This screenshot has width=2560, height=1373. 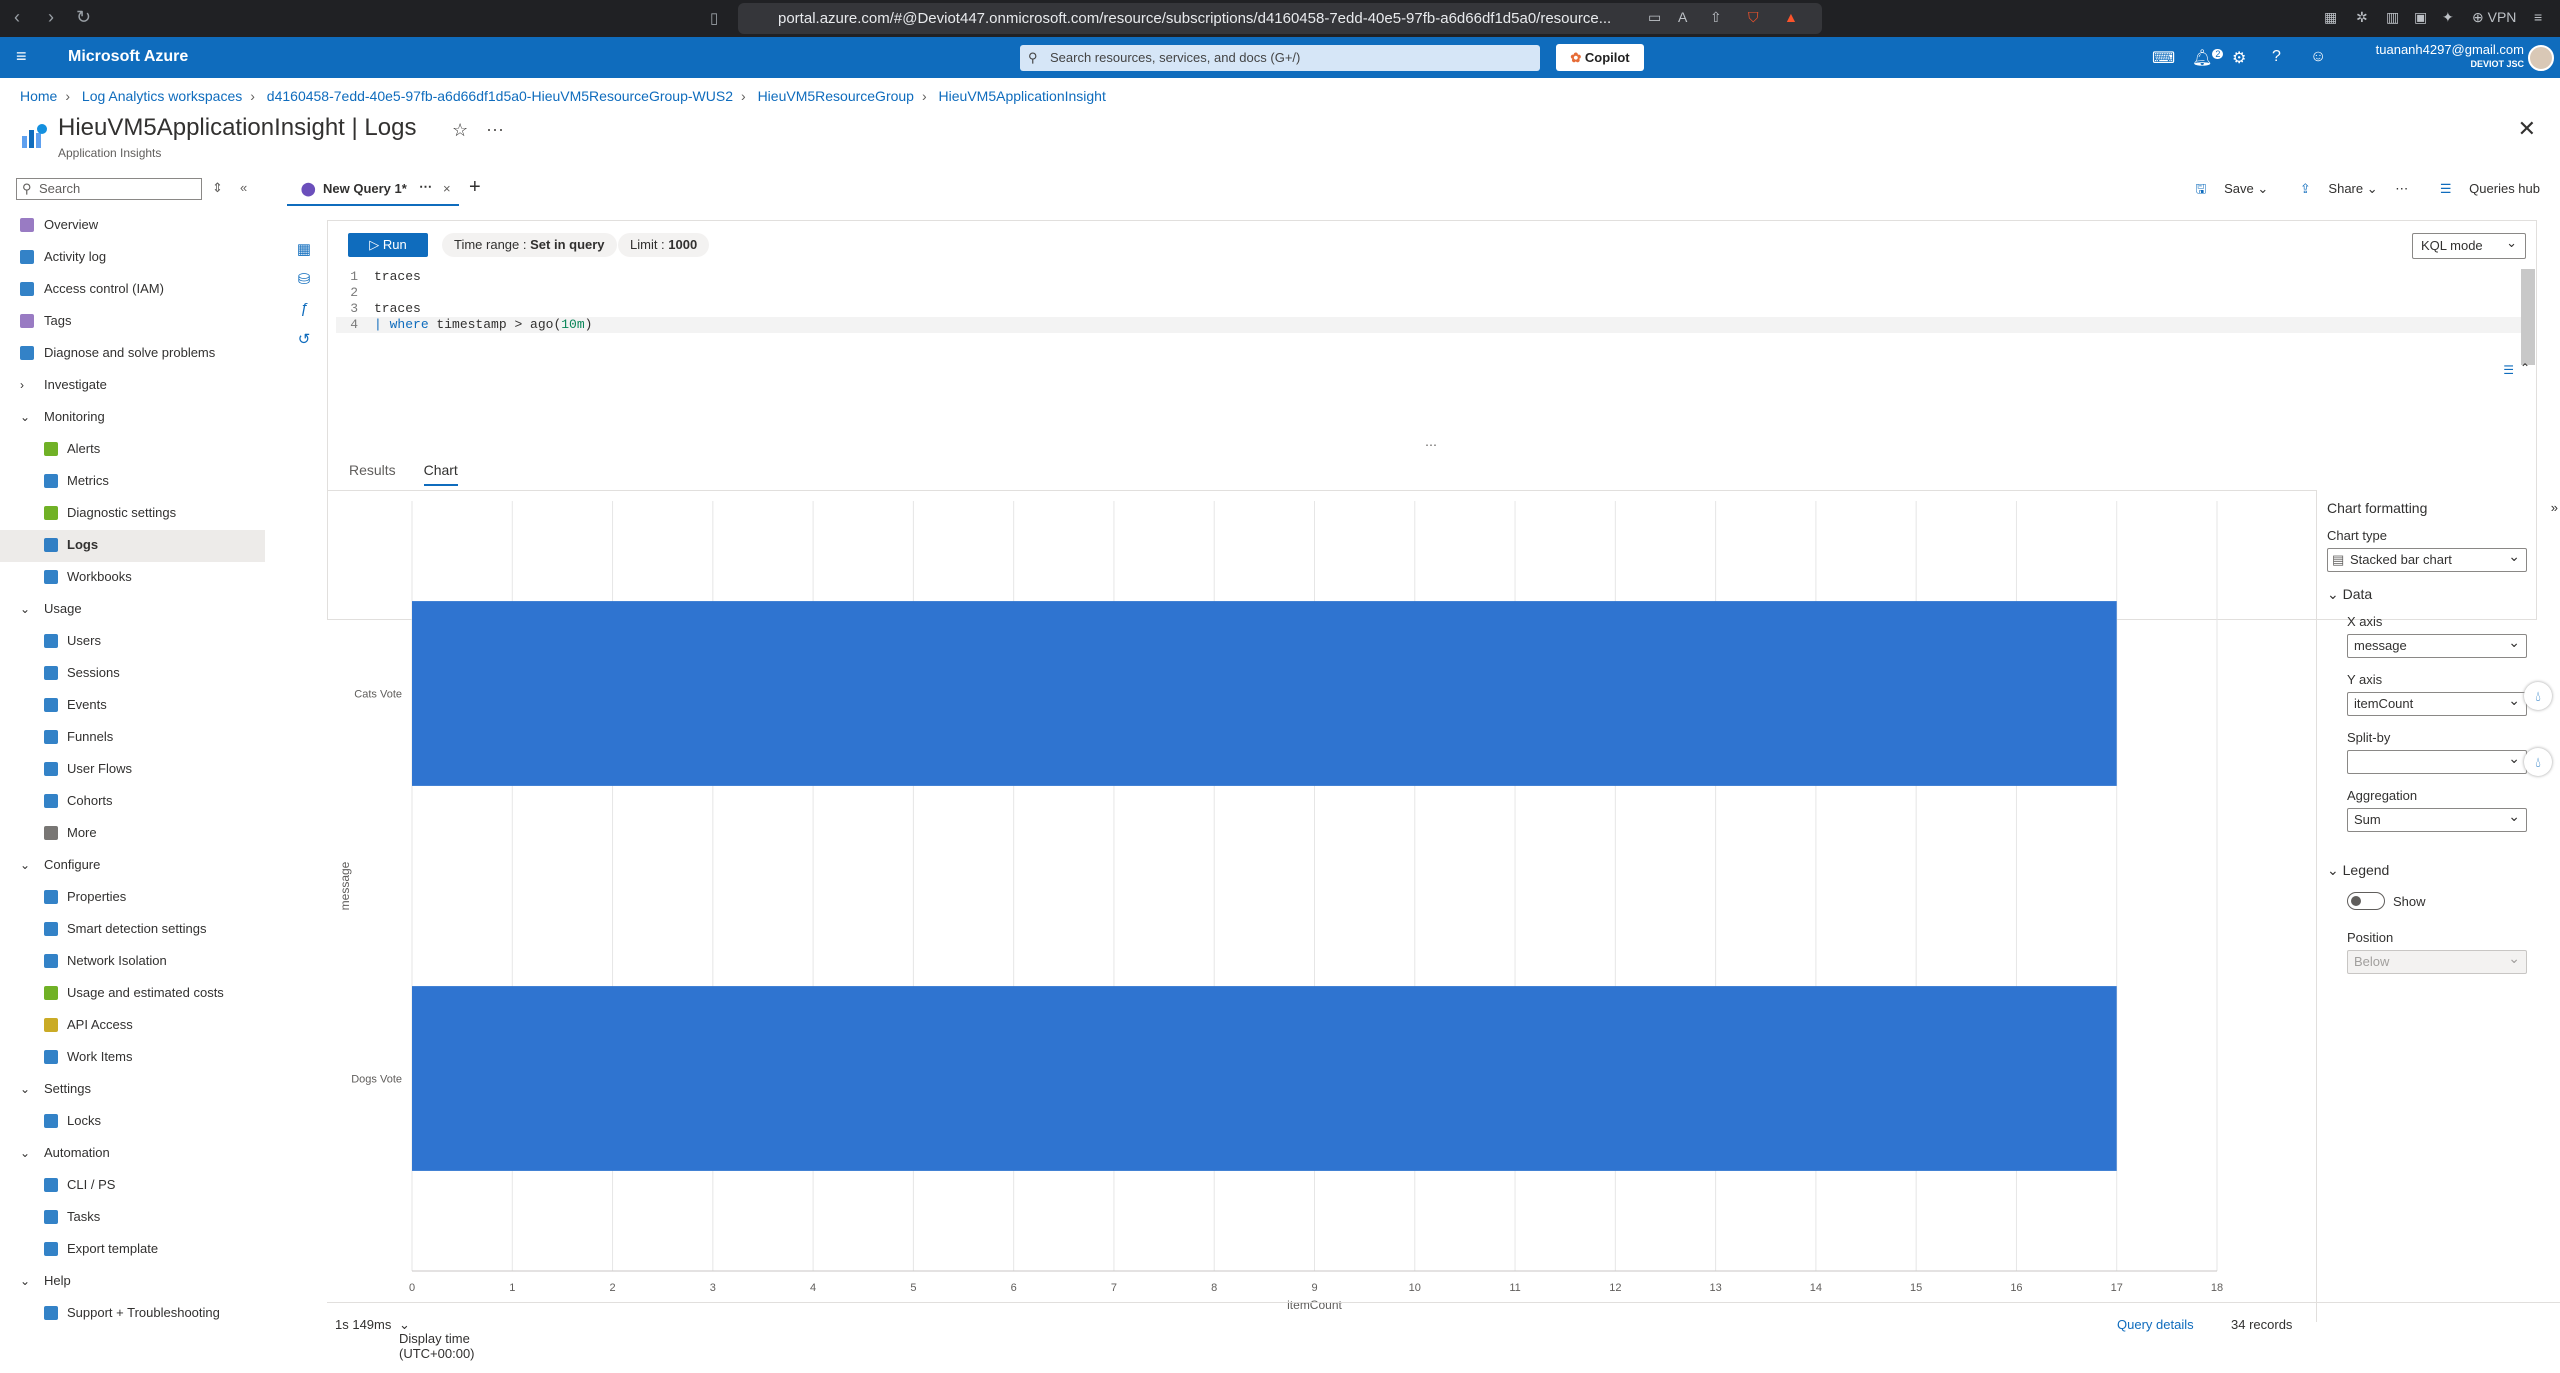 What do you see at coordinates (2420, 17) in the screenshot?
I see `wallet-icon: ▣` at bounding box center [2420, 17].